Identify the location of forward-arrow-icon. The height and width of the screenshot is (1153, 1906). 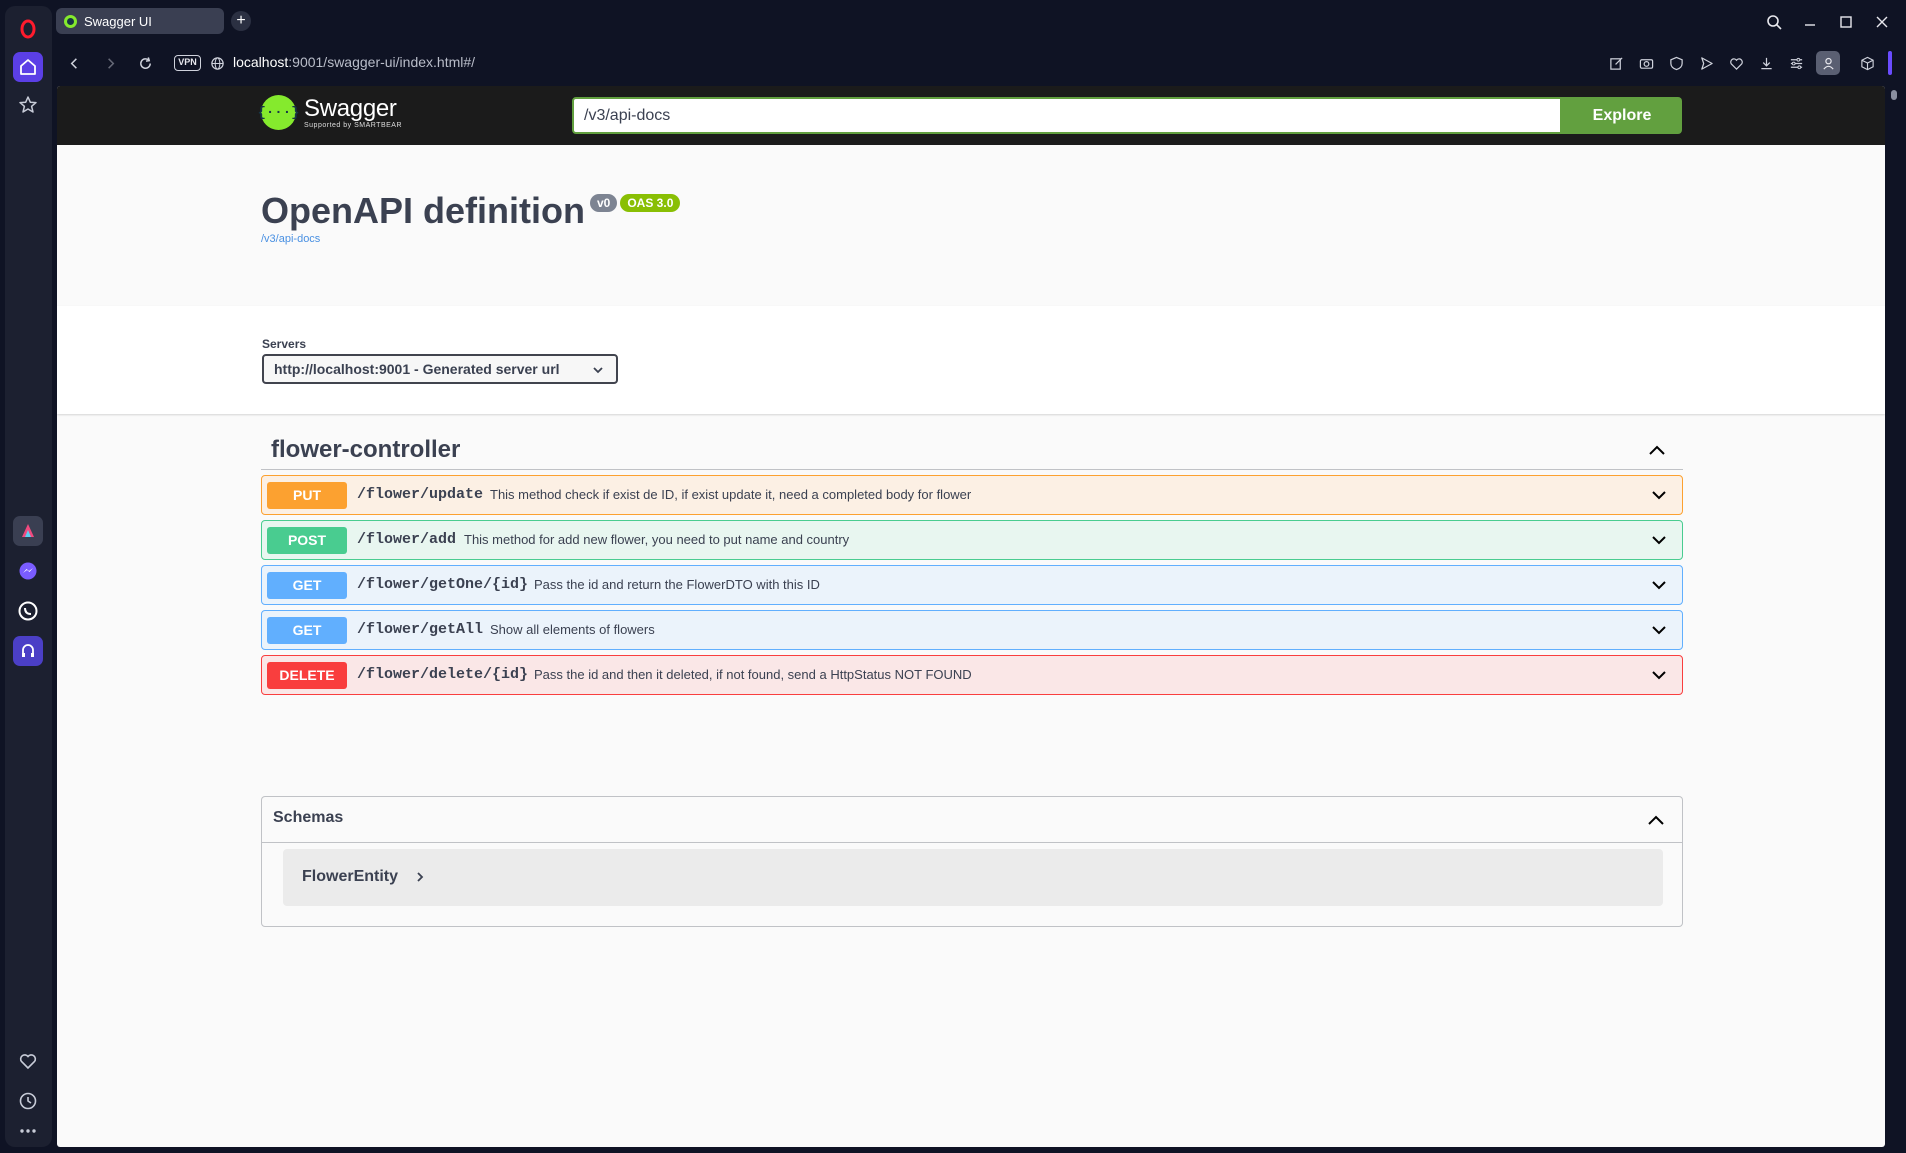
(110, 63).